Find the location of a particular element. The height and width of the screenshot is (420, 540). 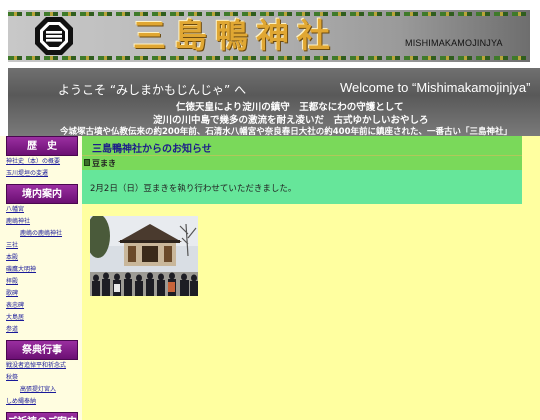

sidebar-link-autumn-festival: 秋祭 is located at coordinates (41, 378).